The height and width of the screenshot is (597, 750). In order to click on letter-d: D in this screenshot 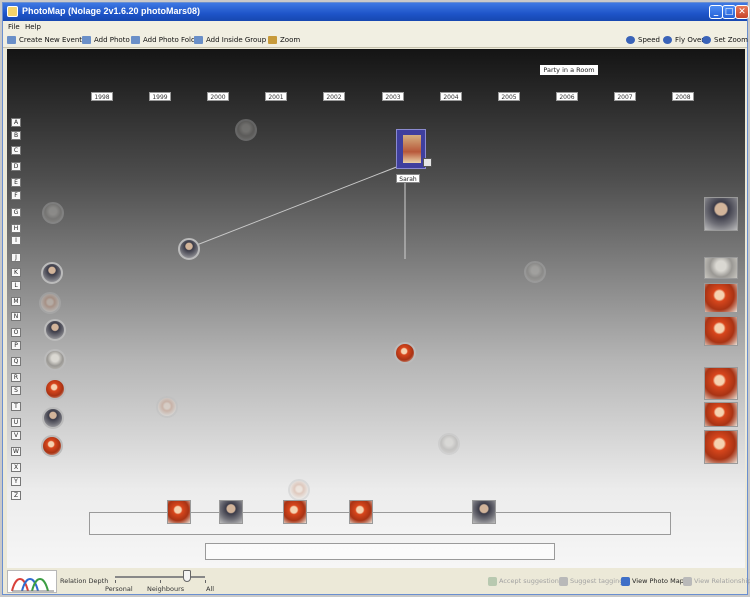, I will do `click(16, 166)`.